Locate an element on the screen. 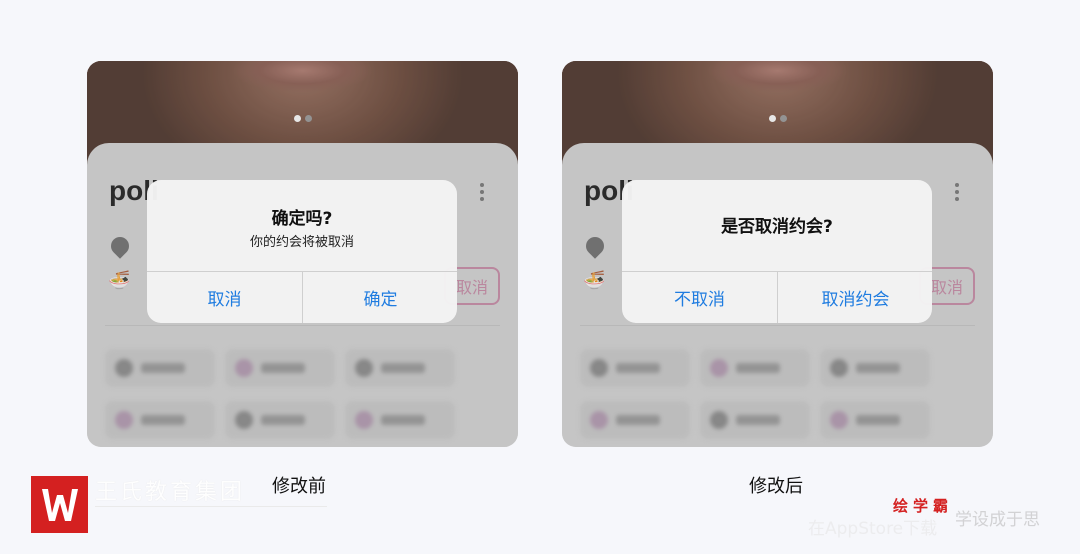  brand-logo is located at coordinates (59, 504).